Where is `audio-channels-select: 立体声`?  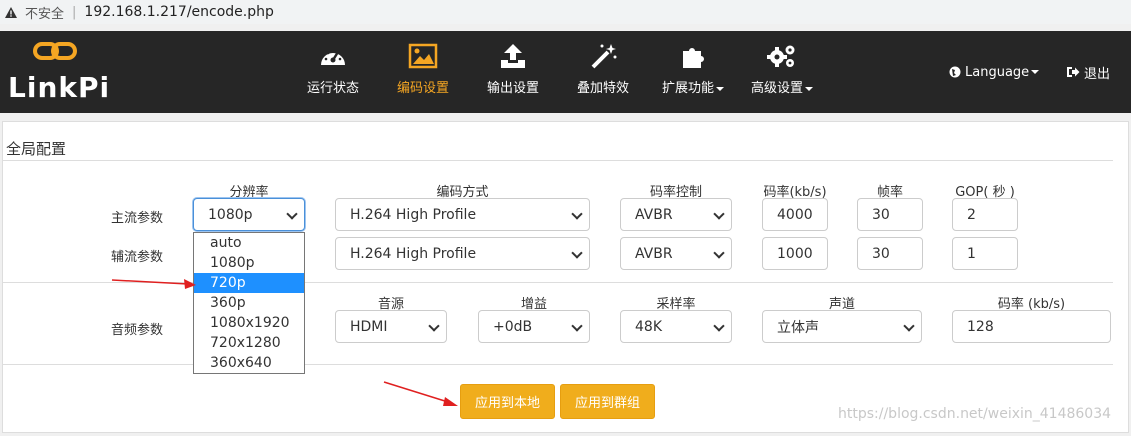
audio-channels-select: 立体声 is located at coordinates (842, 326).